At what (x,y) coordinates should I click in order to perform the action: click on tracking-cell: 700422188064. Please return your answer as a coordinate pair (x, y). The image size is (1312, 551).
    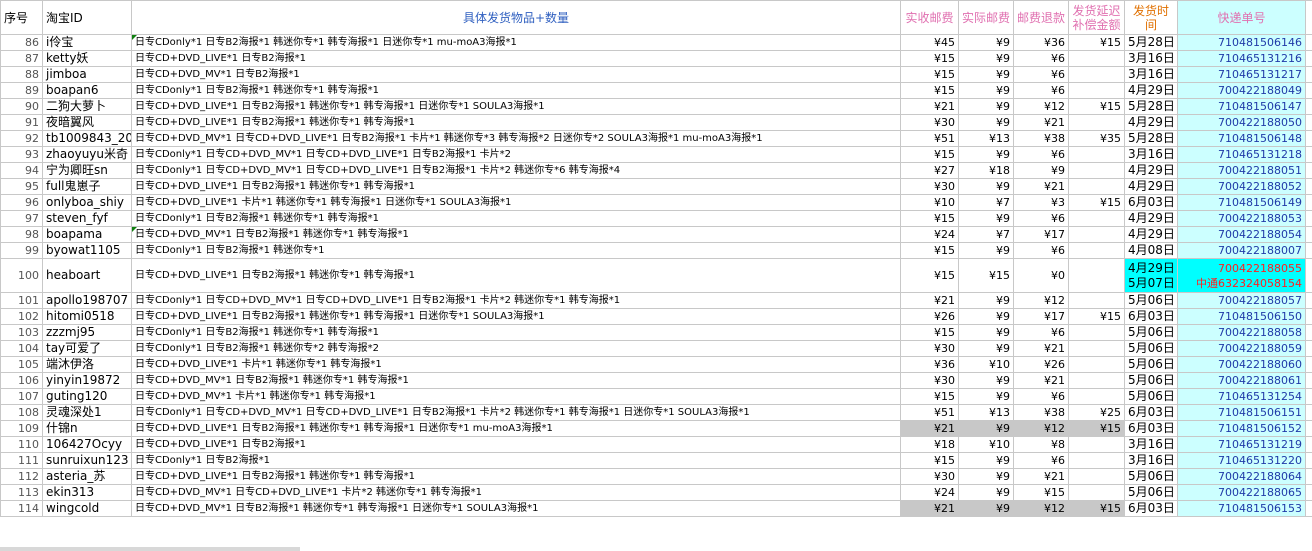
    Looking at the image, I should click on (1241, 476).